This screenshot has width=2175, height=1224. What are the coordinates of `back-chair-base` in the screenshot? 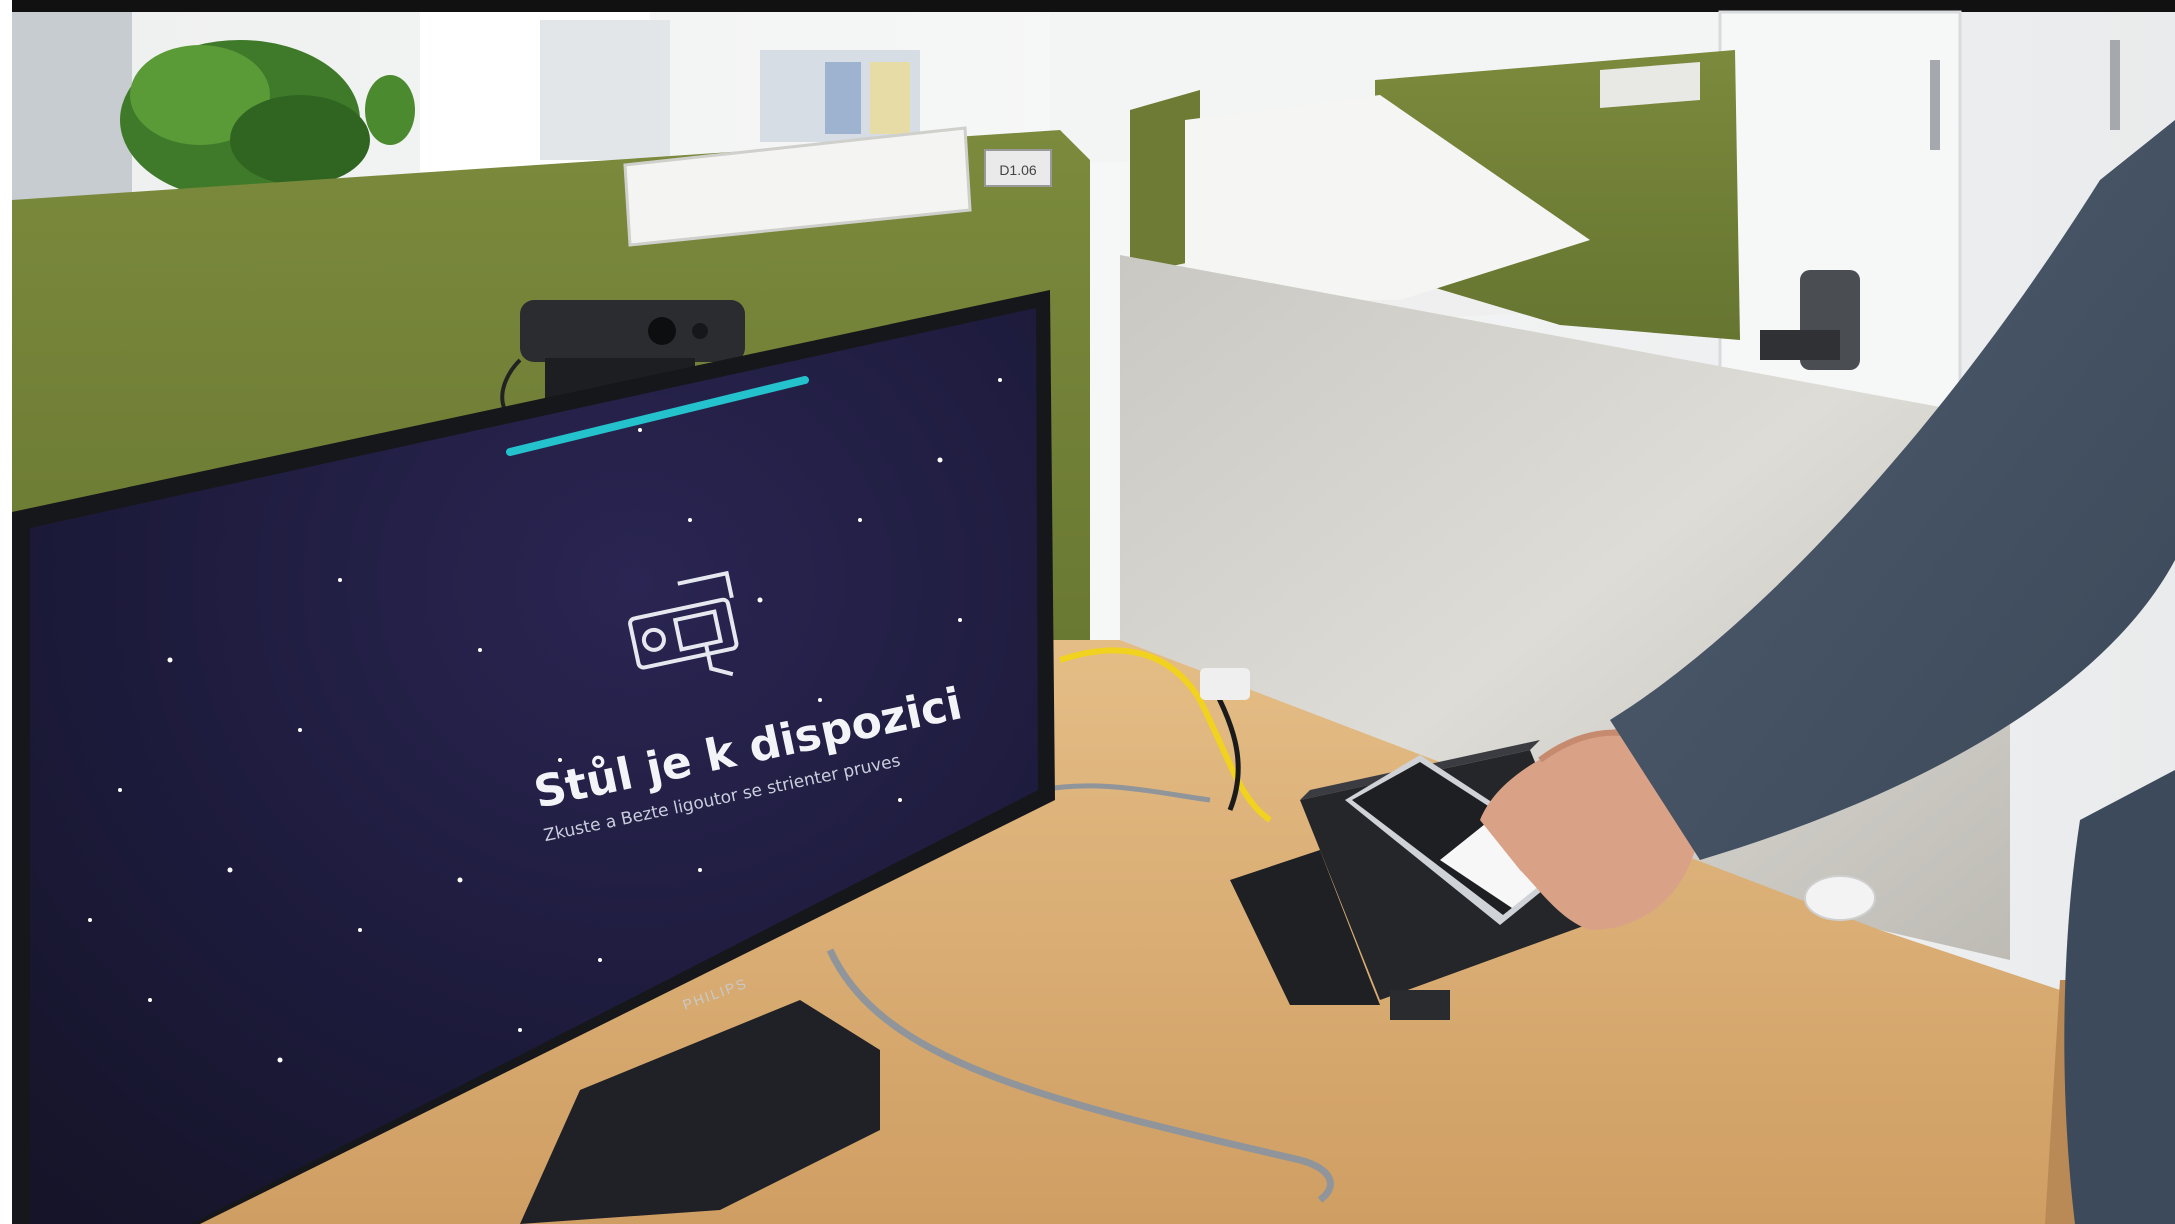 It's located at (1800, 345).